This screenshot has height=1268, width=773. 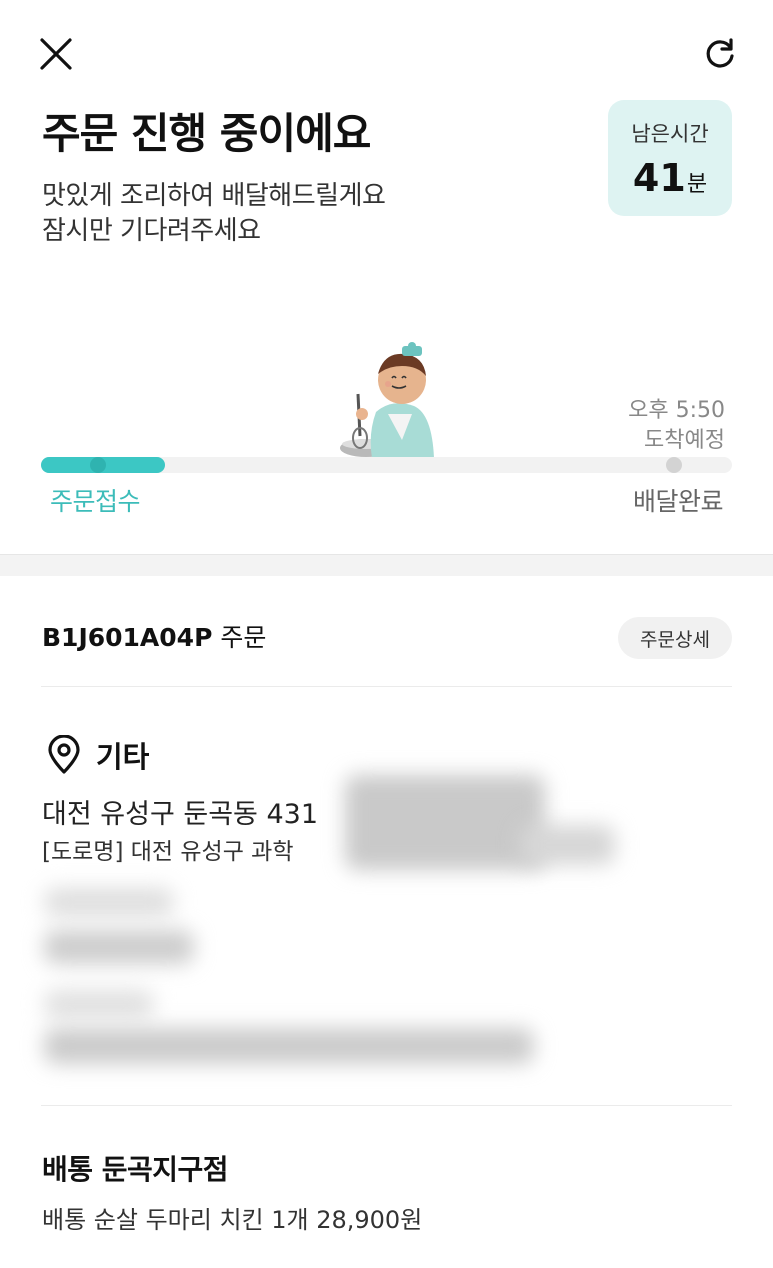 What do you see at coordinates (567, 845) in the screenshot?
I see `redacted-address-extra` at bounding box center [567, 845].